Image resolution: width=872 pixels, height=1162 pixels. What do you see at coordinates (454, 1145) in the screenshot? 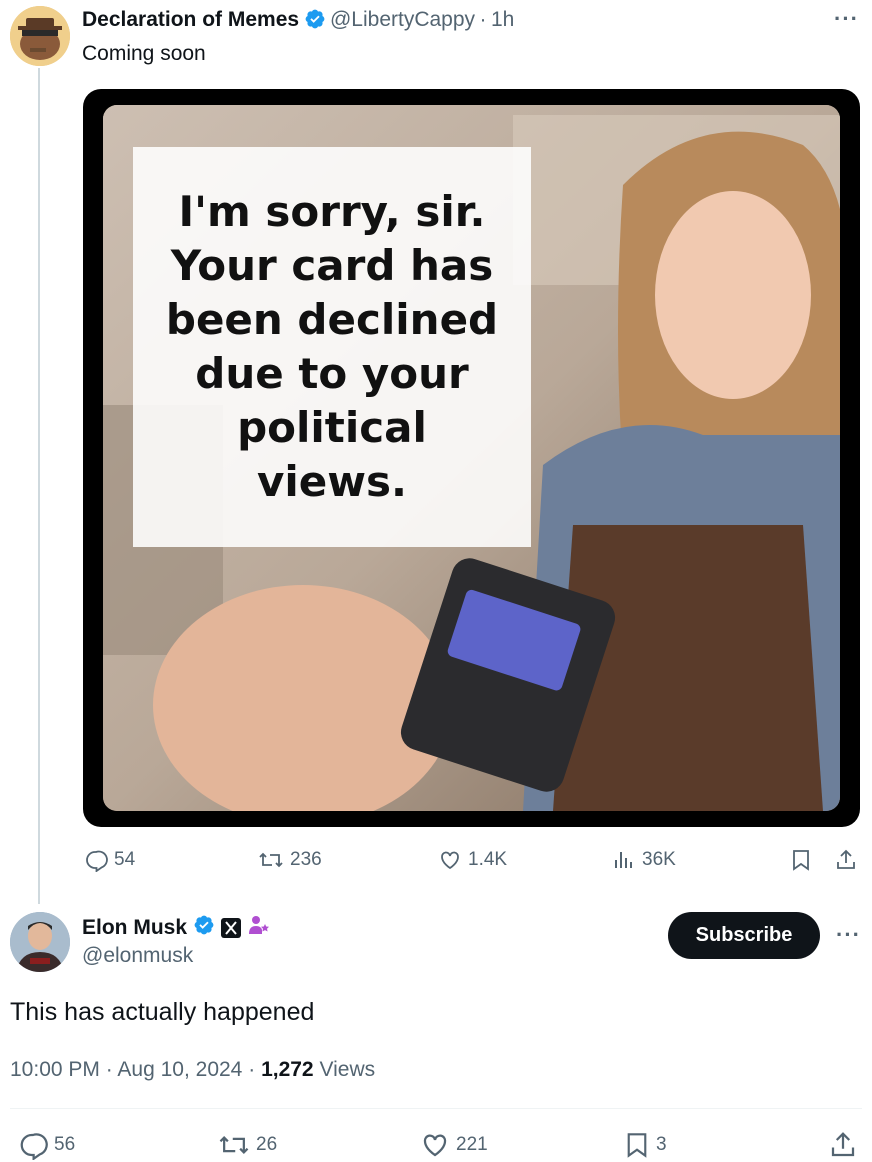
I see `like-button: 221` at bounding box center [454, 1145].